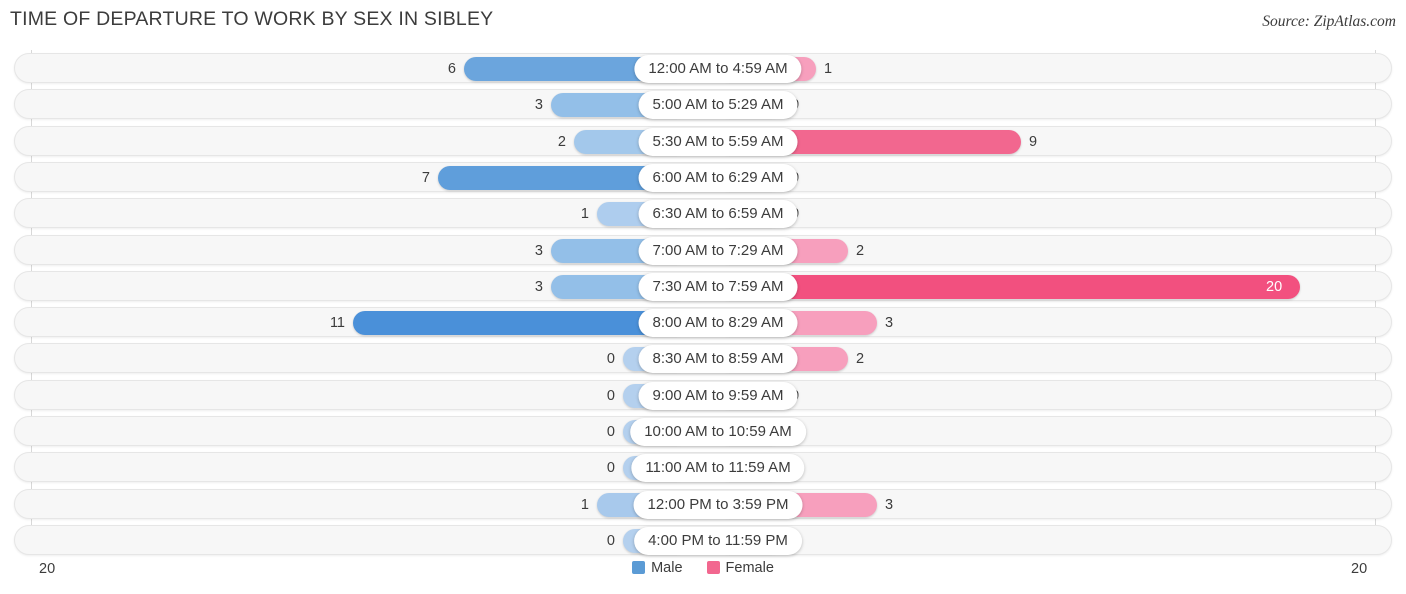 The height and width of the screenshot is (594, 1406). I want to click on bar-female, so click(1009, 286).